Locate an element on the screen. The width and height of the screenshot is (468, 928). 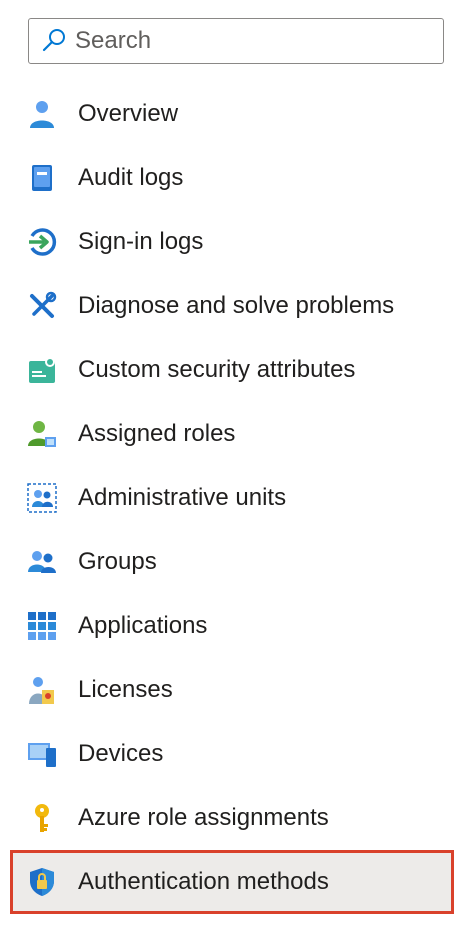
license-icon is located at coordinates (41, 690).